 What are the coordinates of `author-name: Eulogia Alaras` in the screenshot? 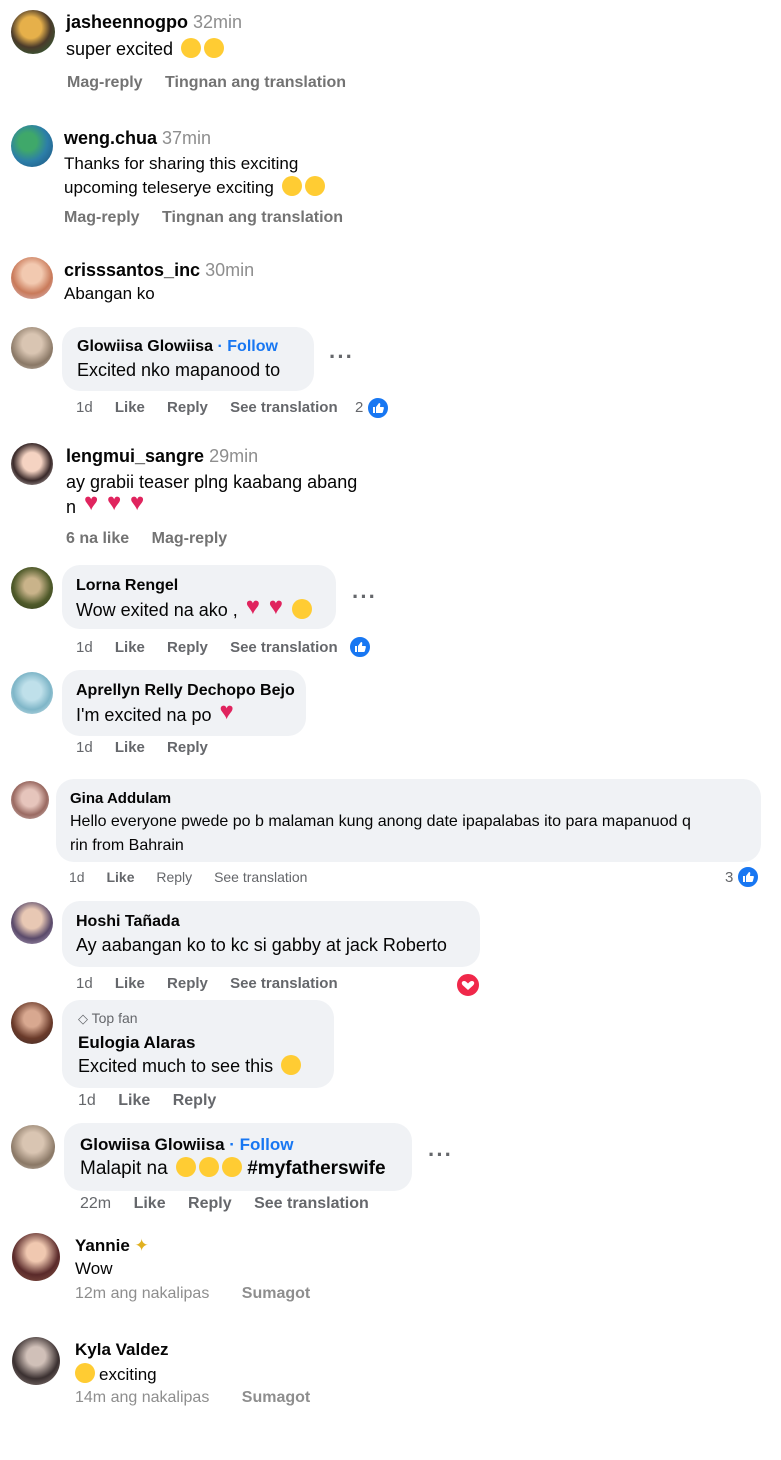 It's located at (136, 1042).